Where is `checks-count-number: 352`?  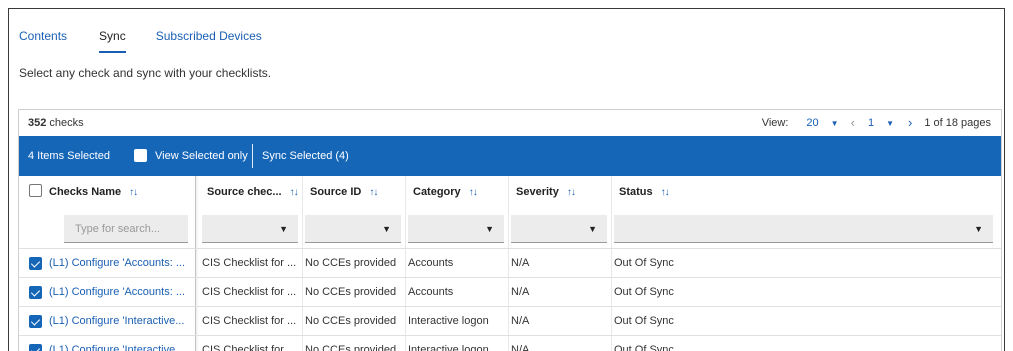 checks-count-number: 352 is located at coordinates (37, 123).